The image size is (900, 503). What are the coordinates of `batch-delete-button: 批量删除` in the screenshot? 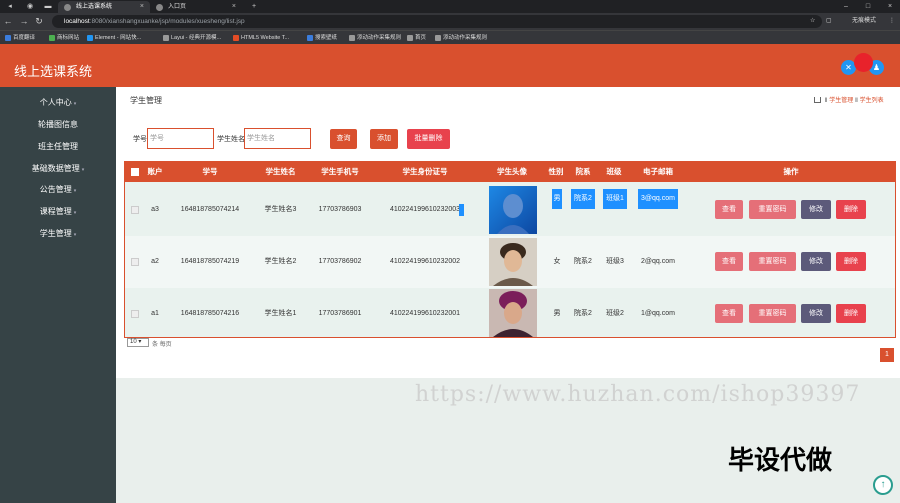 It's located at (428, 139).